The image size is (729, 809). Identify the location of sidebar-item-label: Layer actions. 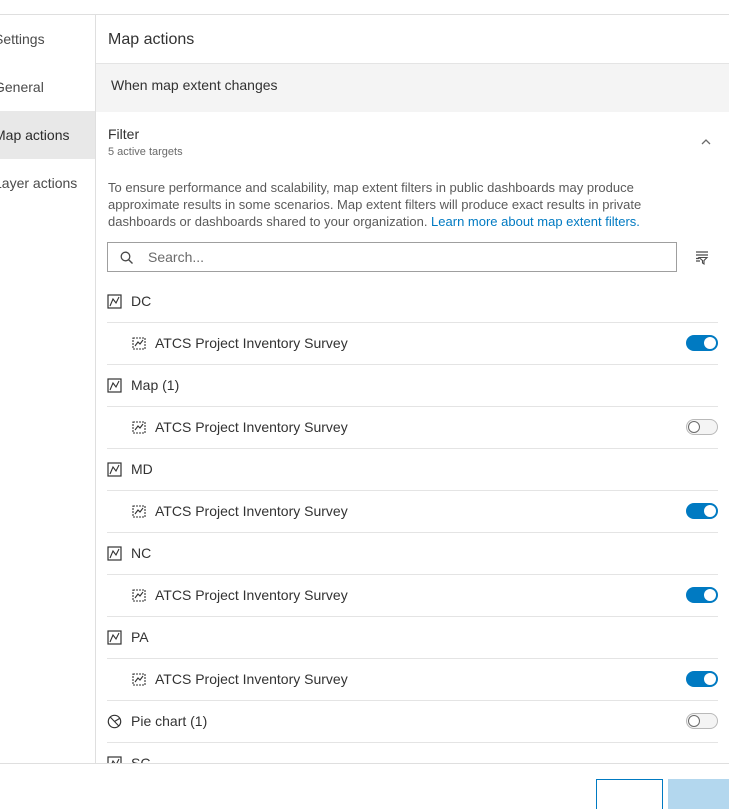
(39, 183).